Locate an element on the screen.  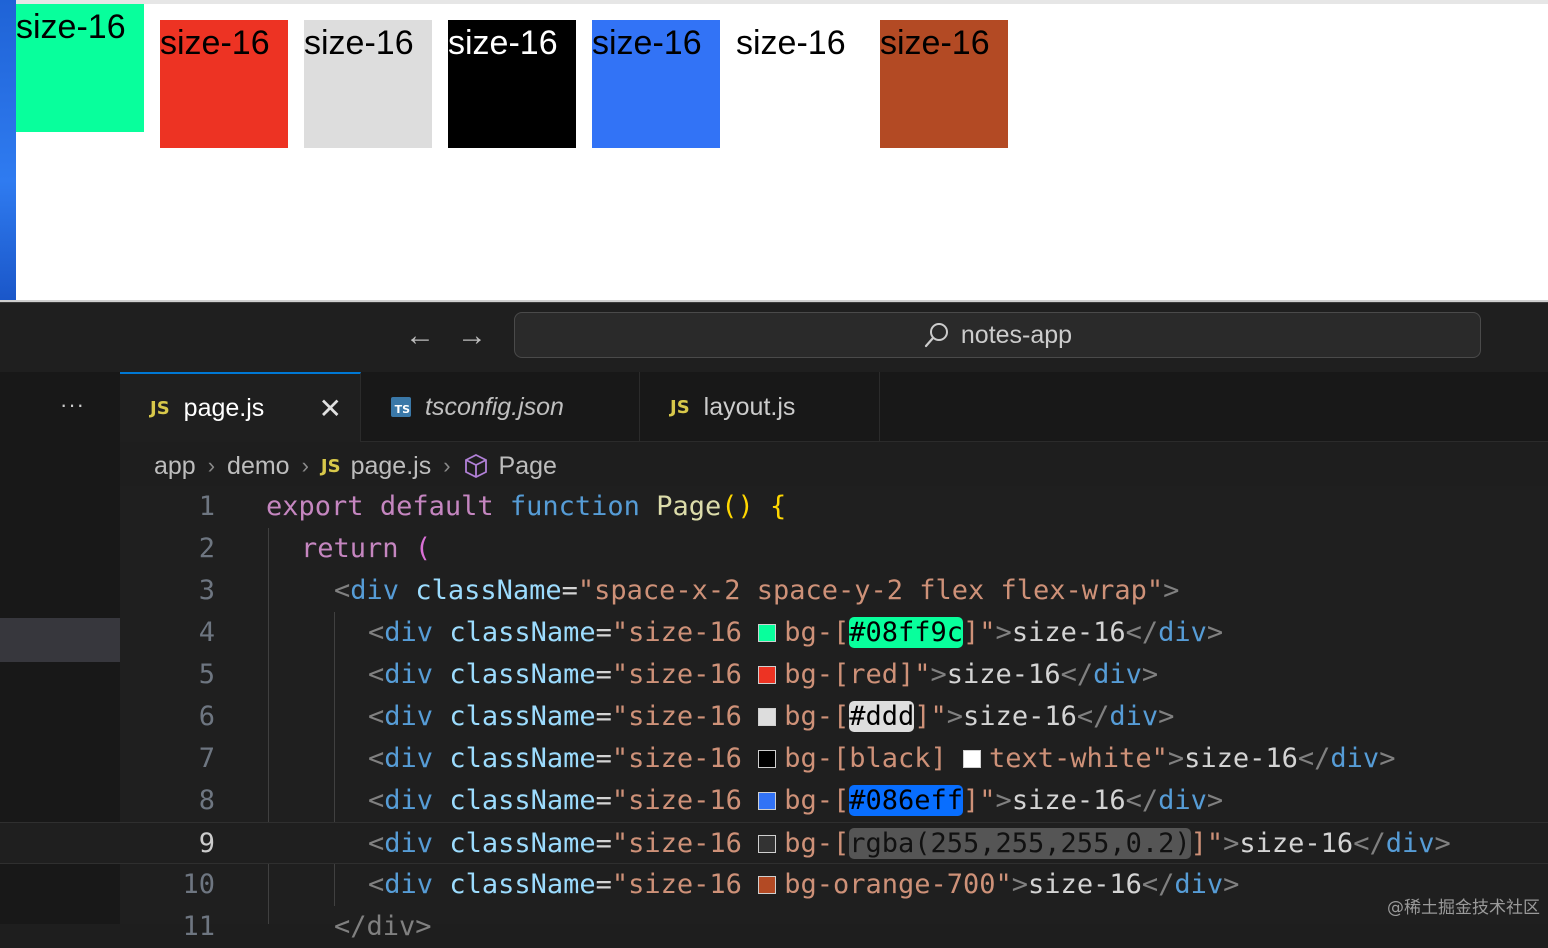
code-text: export default function Page() { is located at coordinates (526, 507).